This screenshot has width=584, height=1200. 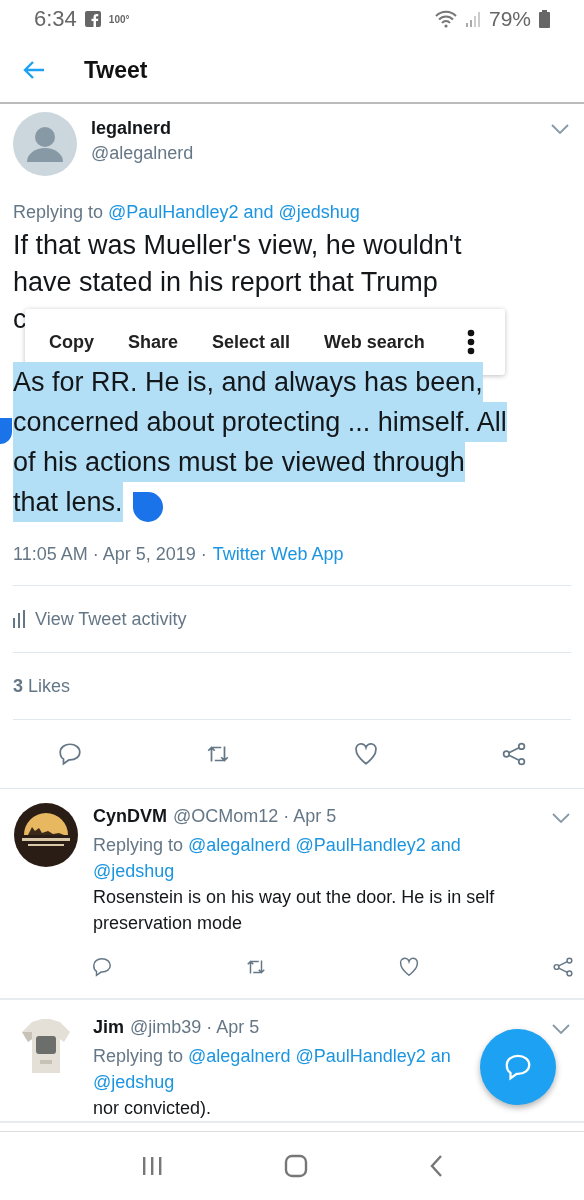 What do you see at coordinates (255, 816) in the screenshot?
I see `author-handle: @OCMom12 · Apr 5` at bounding box center [255, 816].